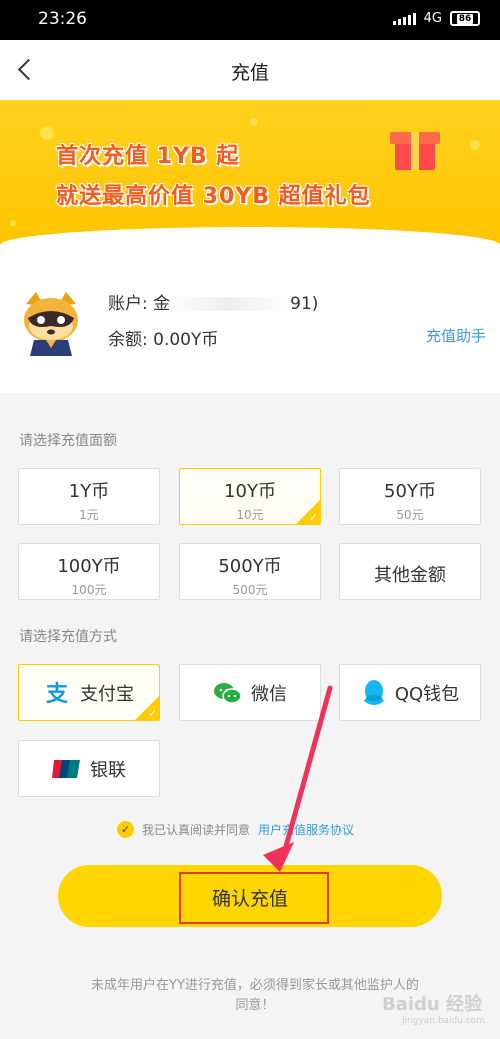  I want to click on banner-line-1: 首次充值 1YB 起, so click(148, 156).